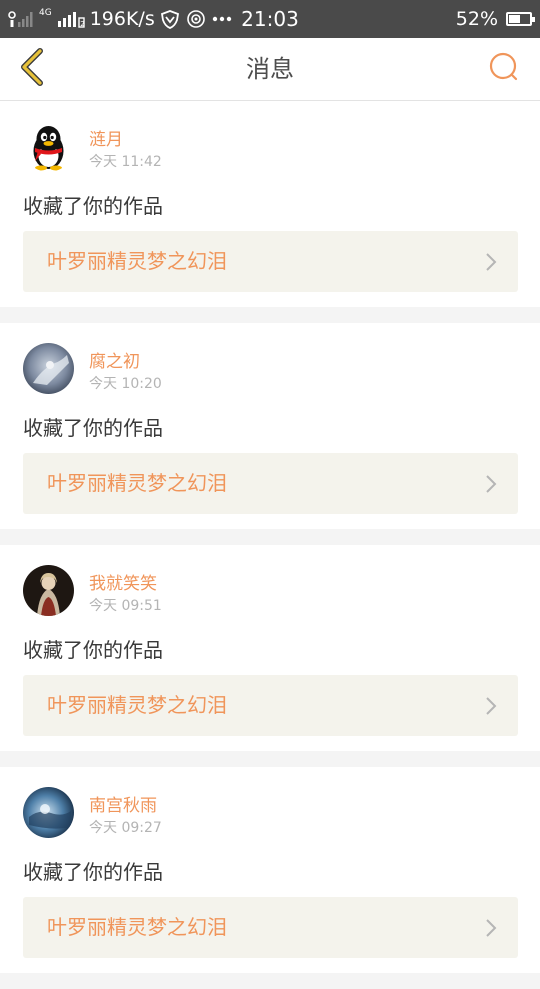 This screenshot has height=989, width=540. I want to click on message-time: 今天 09:51, so click(125, 606).